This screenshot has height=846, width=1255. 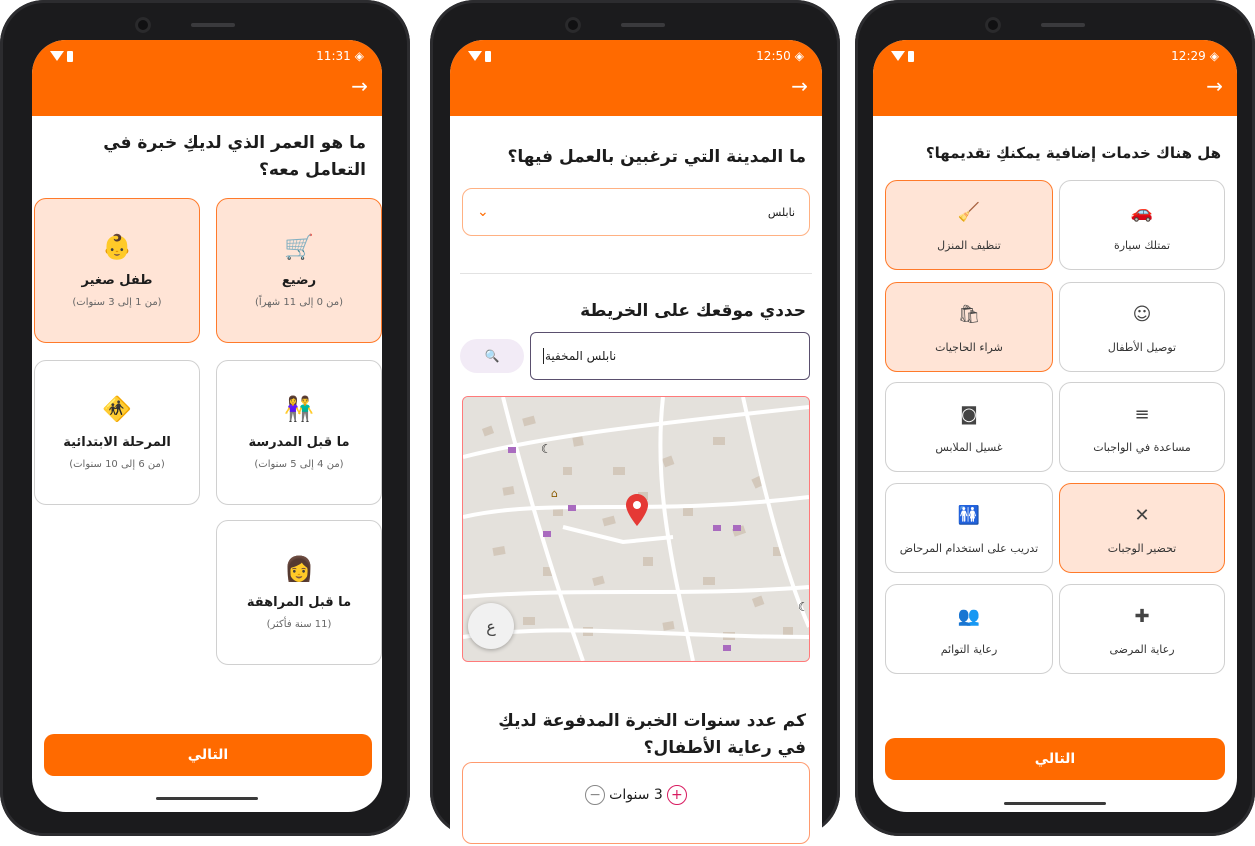 I want to click on years-stepper: − 3 سنوات +, so click(x=636, y=803).